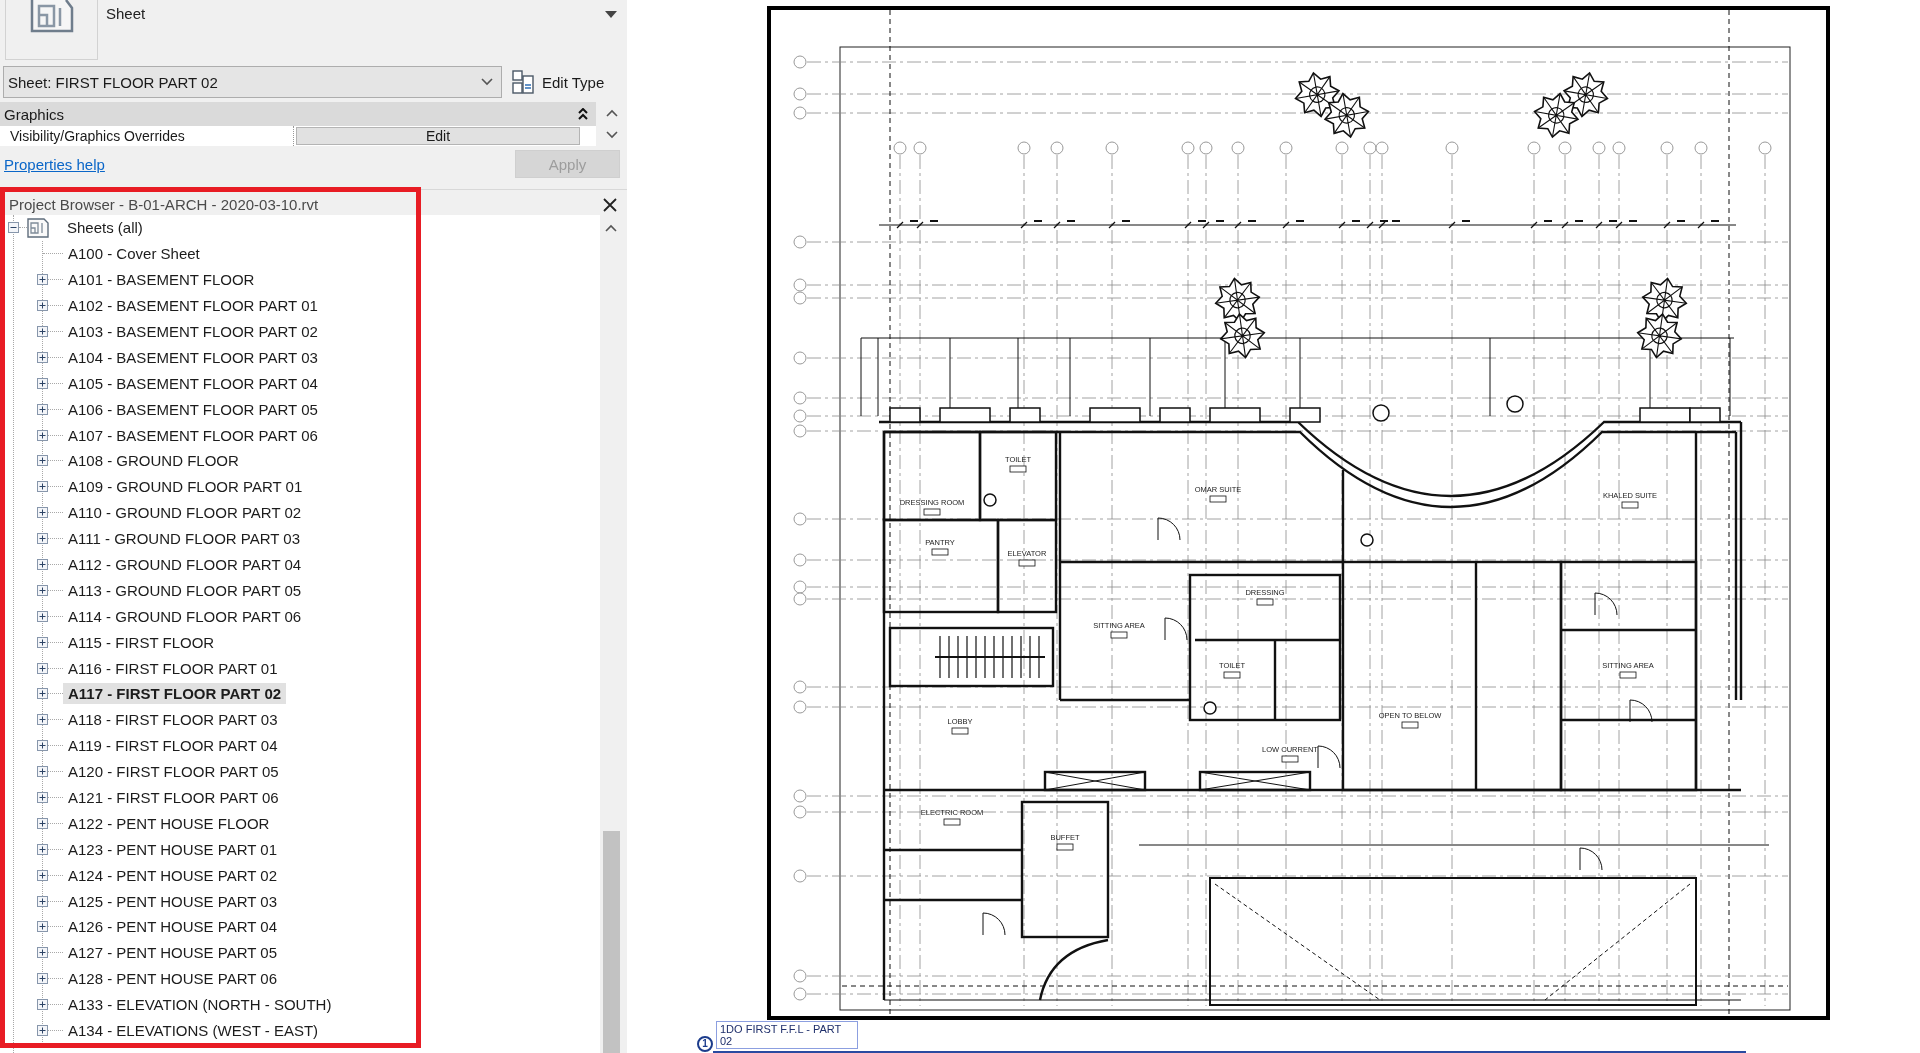  What do you see at coordinates (173, 668) in the screenshot?
I see `sheet-item: A116 - FIRST FLOOR PART 01` at bounding box center [173, 668].